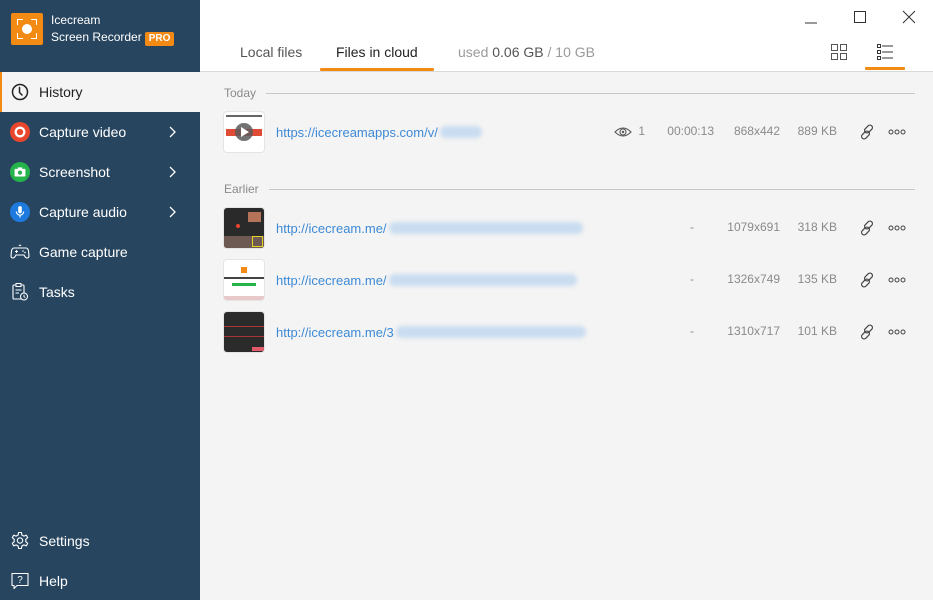 The image size is (933, 600). Describe the element at coordinates (96, 37) in the screenshot. I see `app-name-line2: Screen Recorder` at that location.